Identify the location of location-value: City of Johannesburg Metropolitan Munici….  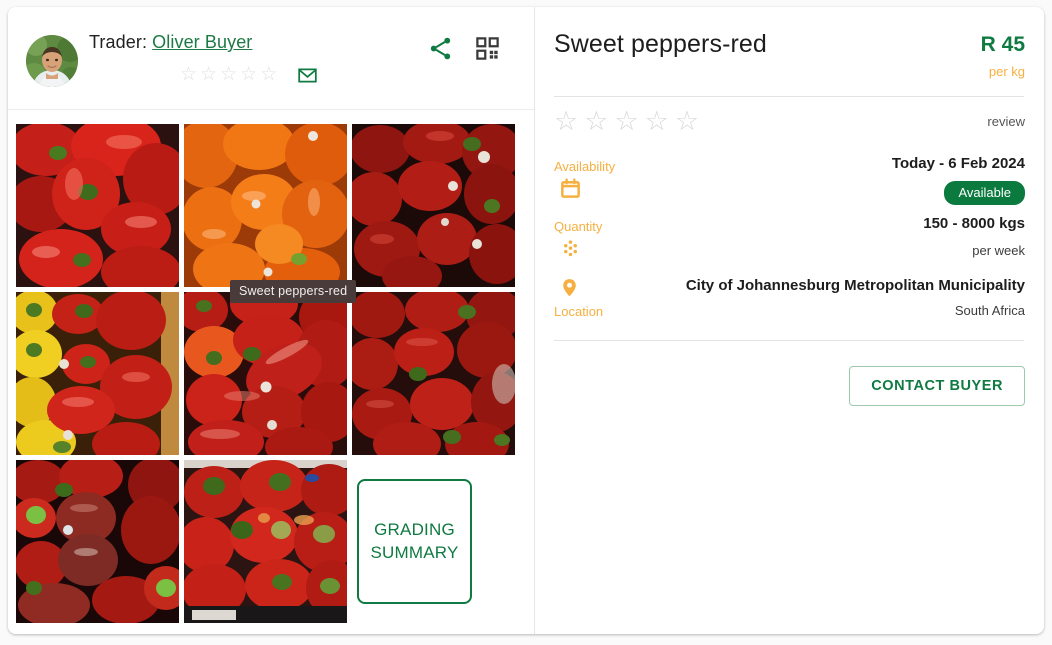
(855, 285).